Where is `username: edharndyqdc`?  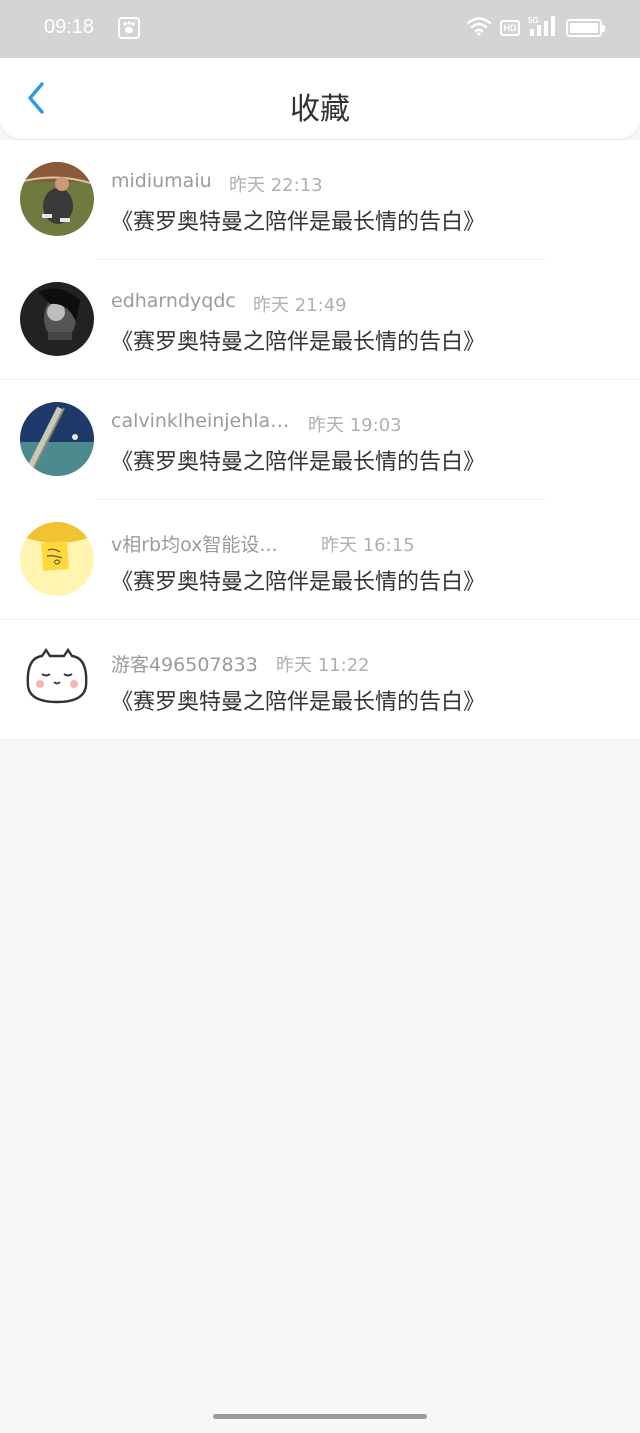
username: edharndyqdc is located at coordinates (173, 301).